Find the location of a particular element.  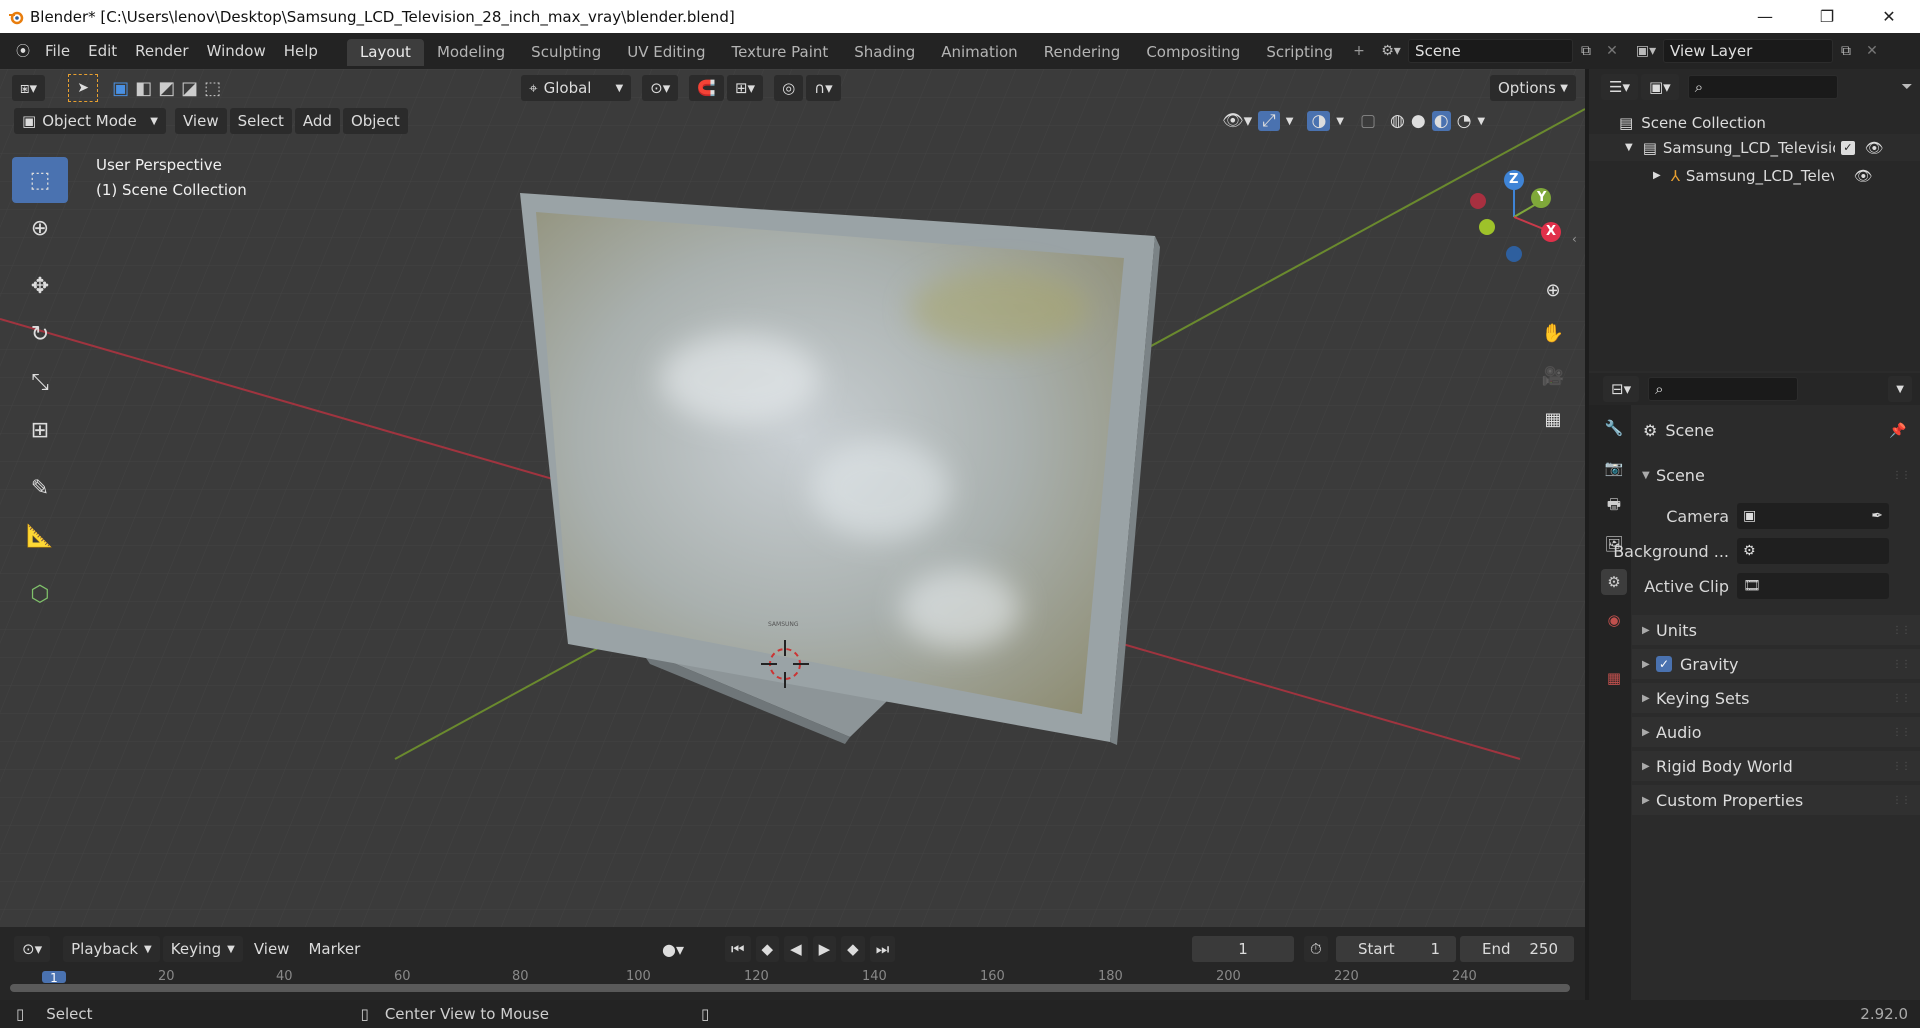

close-button: ✕ is located at coordinates (1889, 16).